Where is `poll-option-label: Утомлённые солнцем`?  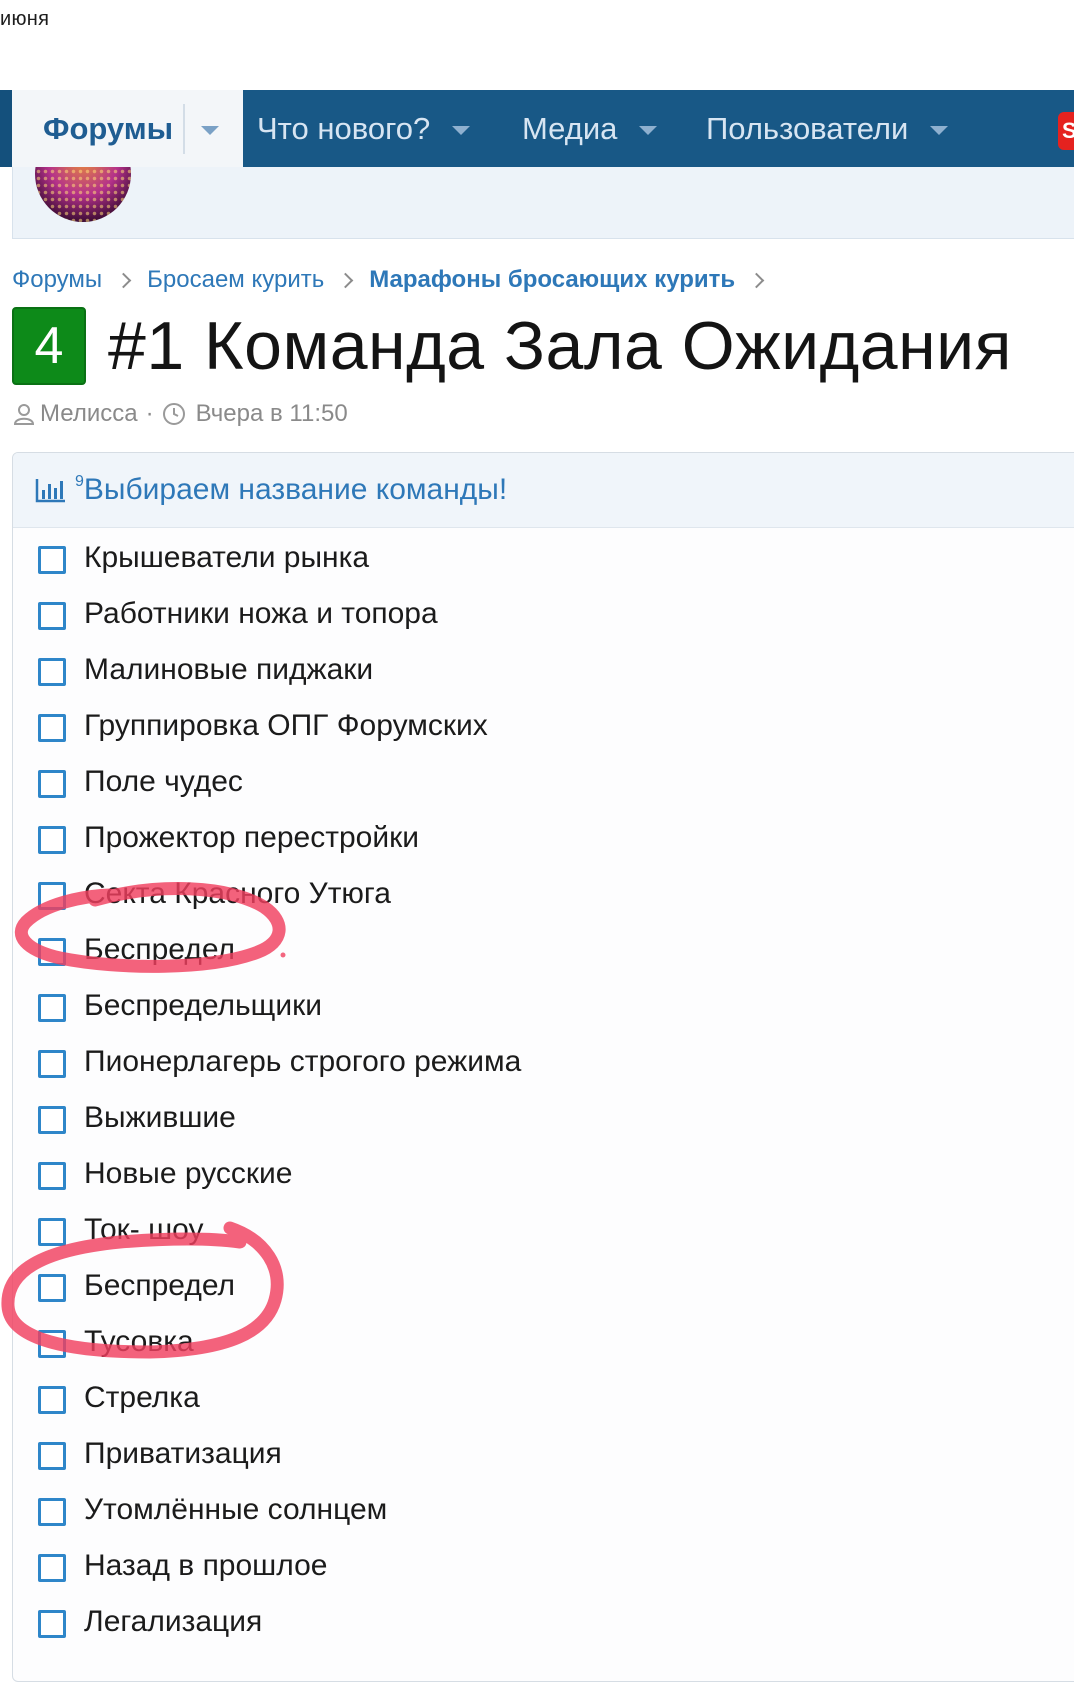
poll-option-label: Утомлённые солнцем is located at coordinates (236, 1509).